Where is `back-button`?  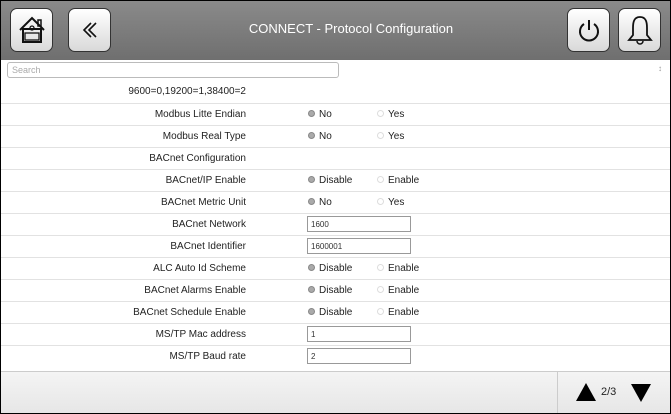
back-button is located at coordinates (89, 30).